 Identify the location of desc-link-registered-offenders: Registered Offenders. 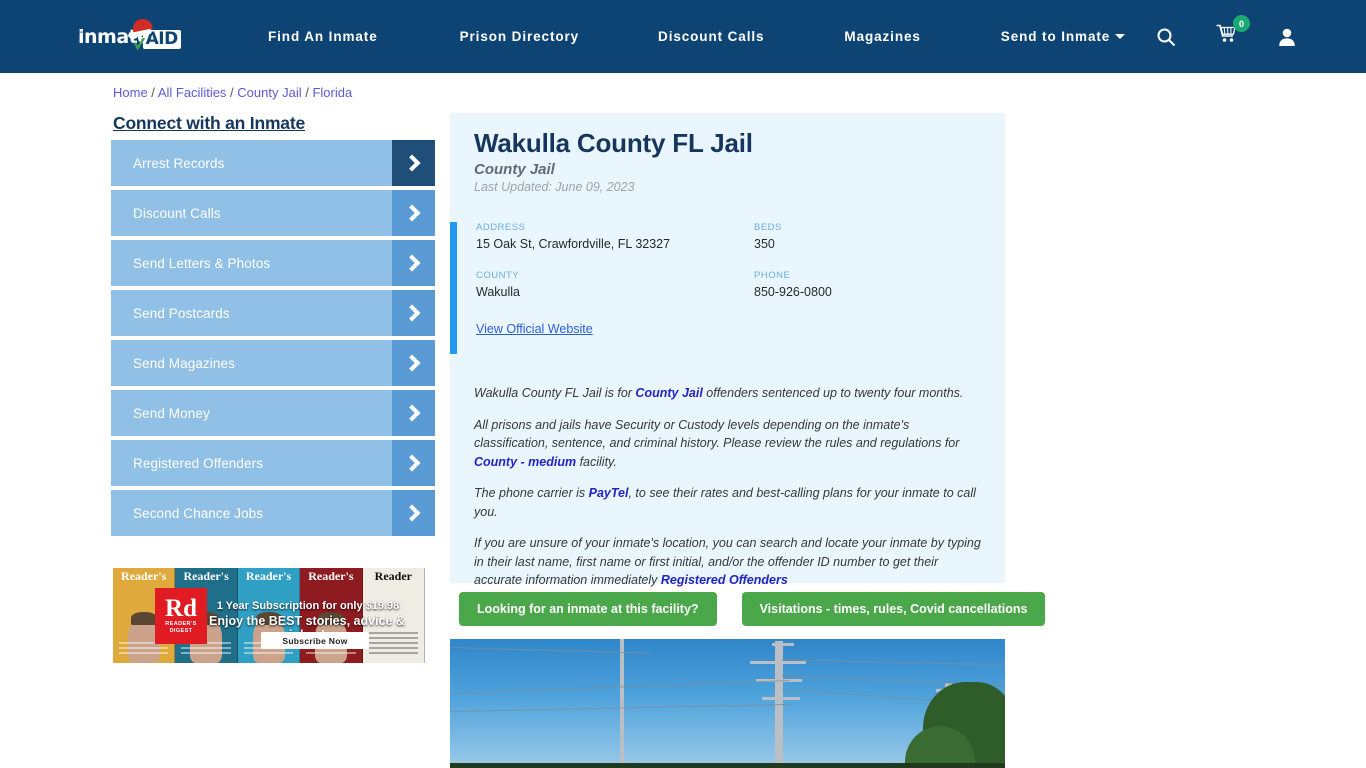
(724, 580).